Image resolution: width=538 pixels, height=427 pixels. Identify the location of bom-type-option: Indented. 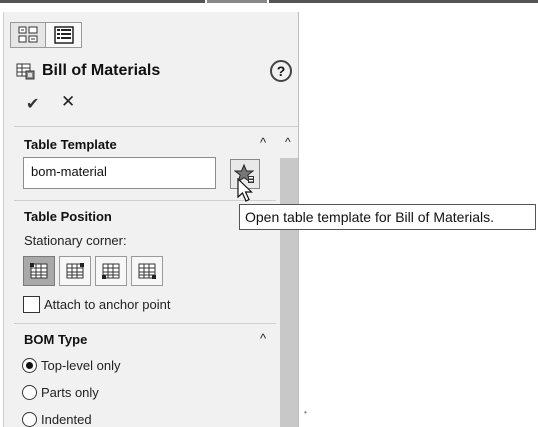
(57, 418).